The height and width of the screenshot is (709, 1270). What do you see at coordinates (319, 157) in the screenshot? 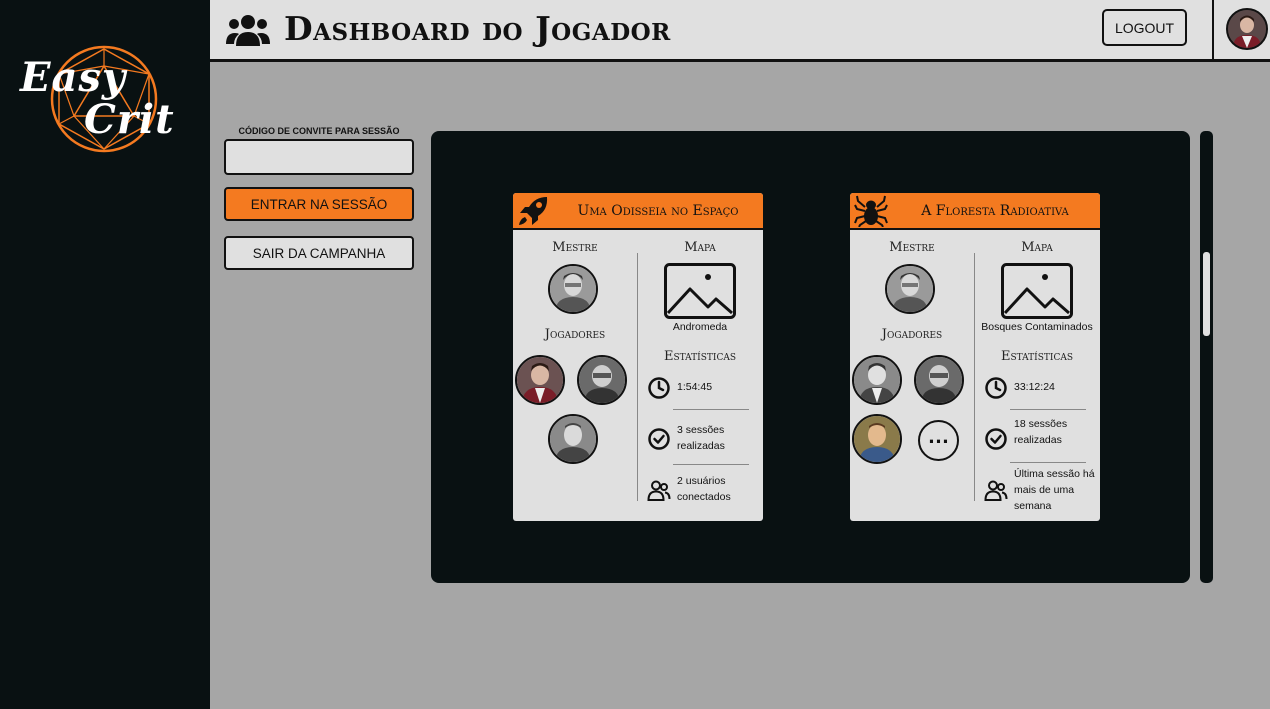
I see `invite-code-input` at bounding box center [319, 157].